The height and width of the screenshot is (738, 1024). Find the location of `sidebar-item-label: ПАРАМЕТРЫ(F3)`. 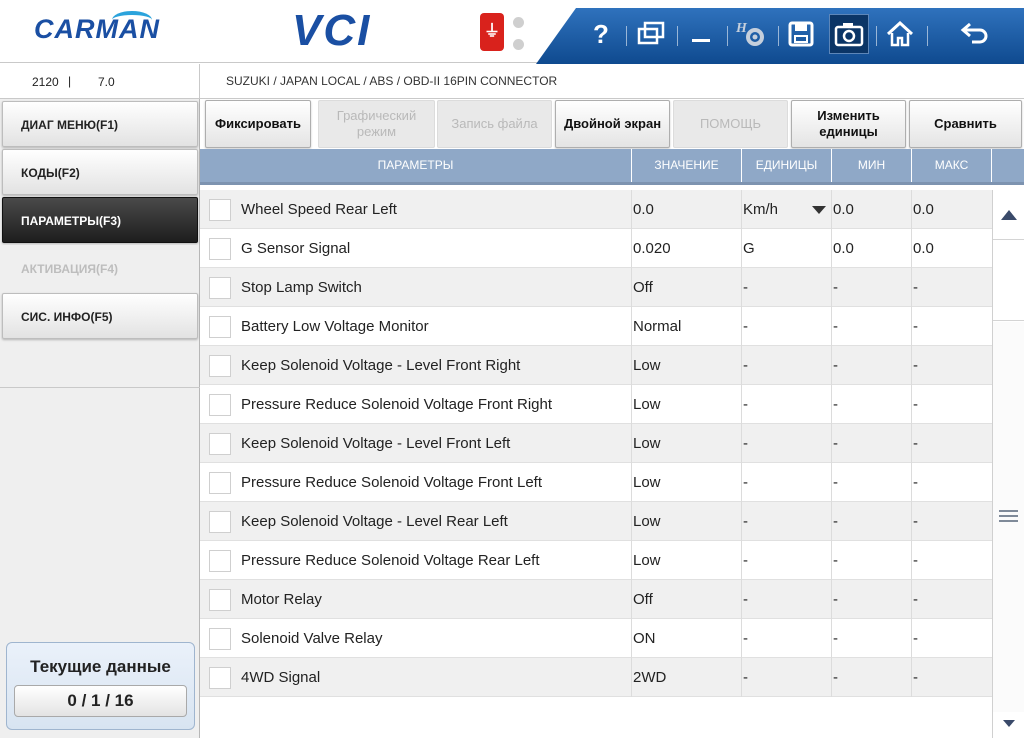

sidebar-item-label: ПАРАМЕТРЫ(F3) is located at coordinates (71, 221).